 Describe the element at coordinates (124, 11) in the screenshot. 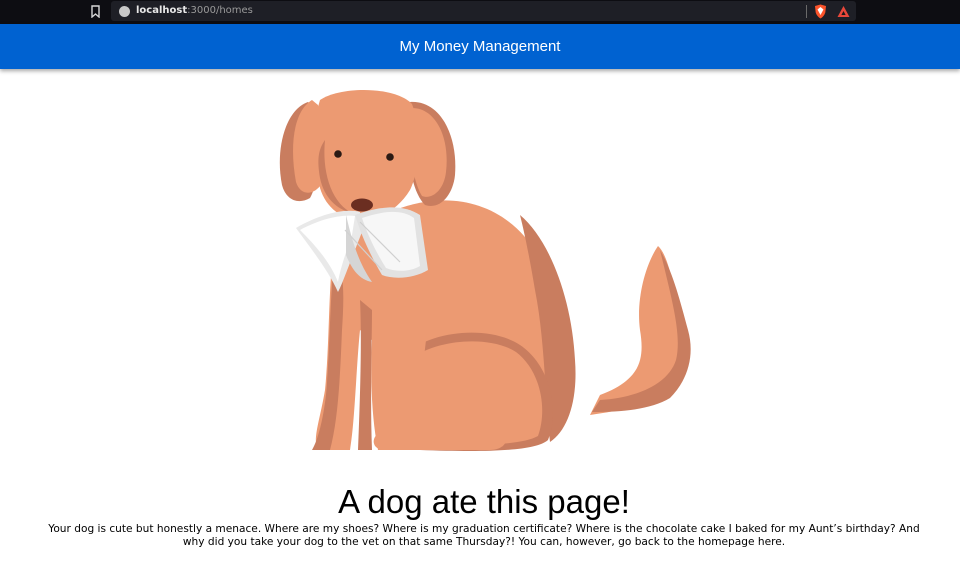

I see `info-icon` at that location.